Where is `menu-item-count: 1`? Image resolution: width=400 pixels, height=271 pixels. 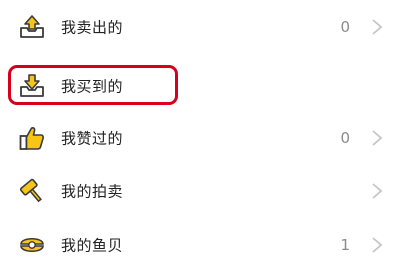 menu-item-count: 1 is located at coordinates (345, 244).